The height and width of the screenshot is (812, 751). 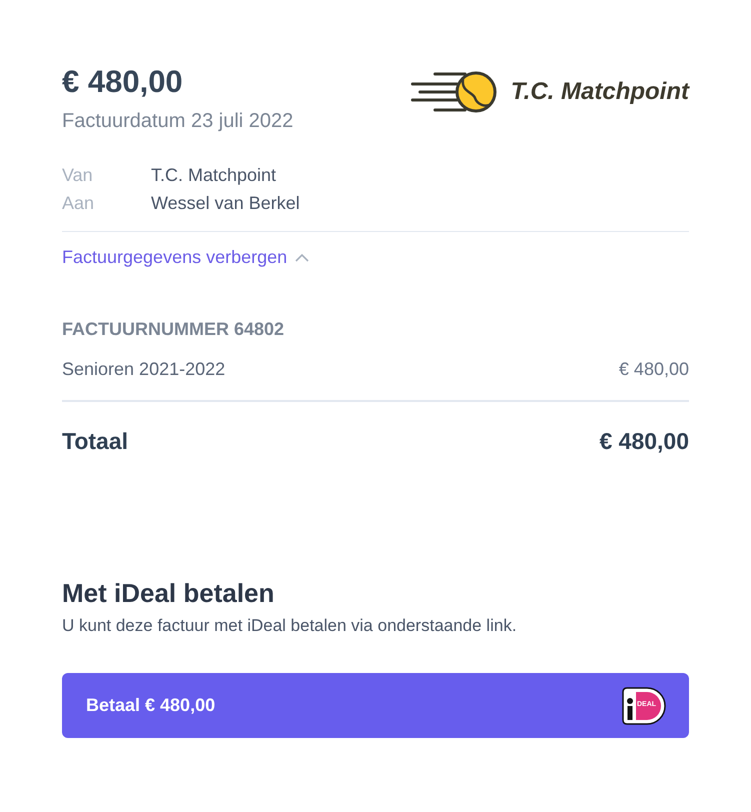 I want to click on toggle-details-link: Factuurgegevens verbergen, so click(x=186, y=257).